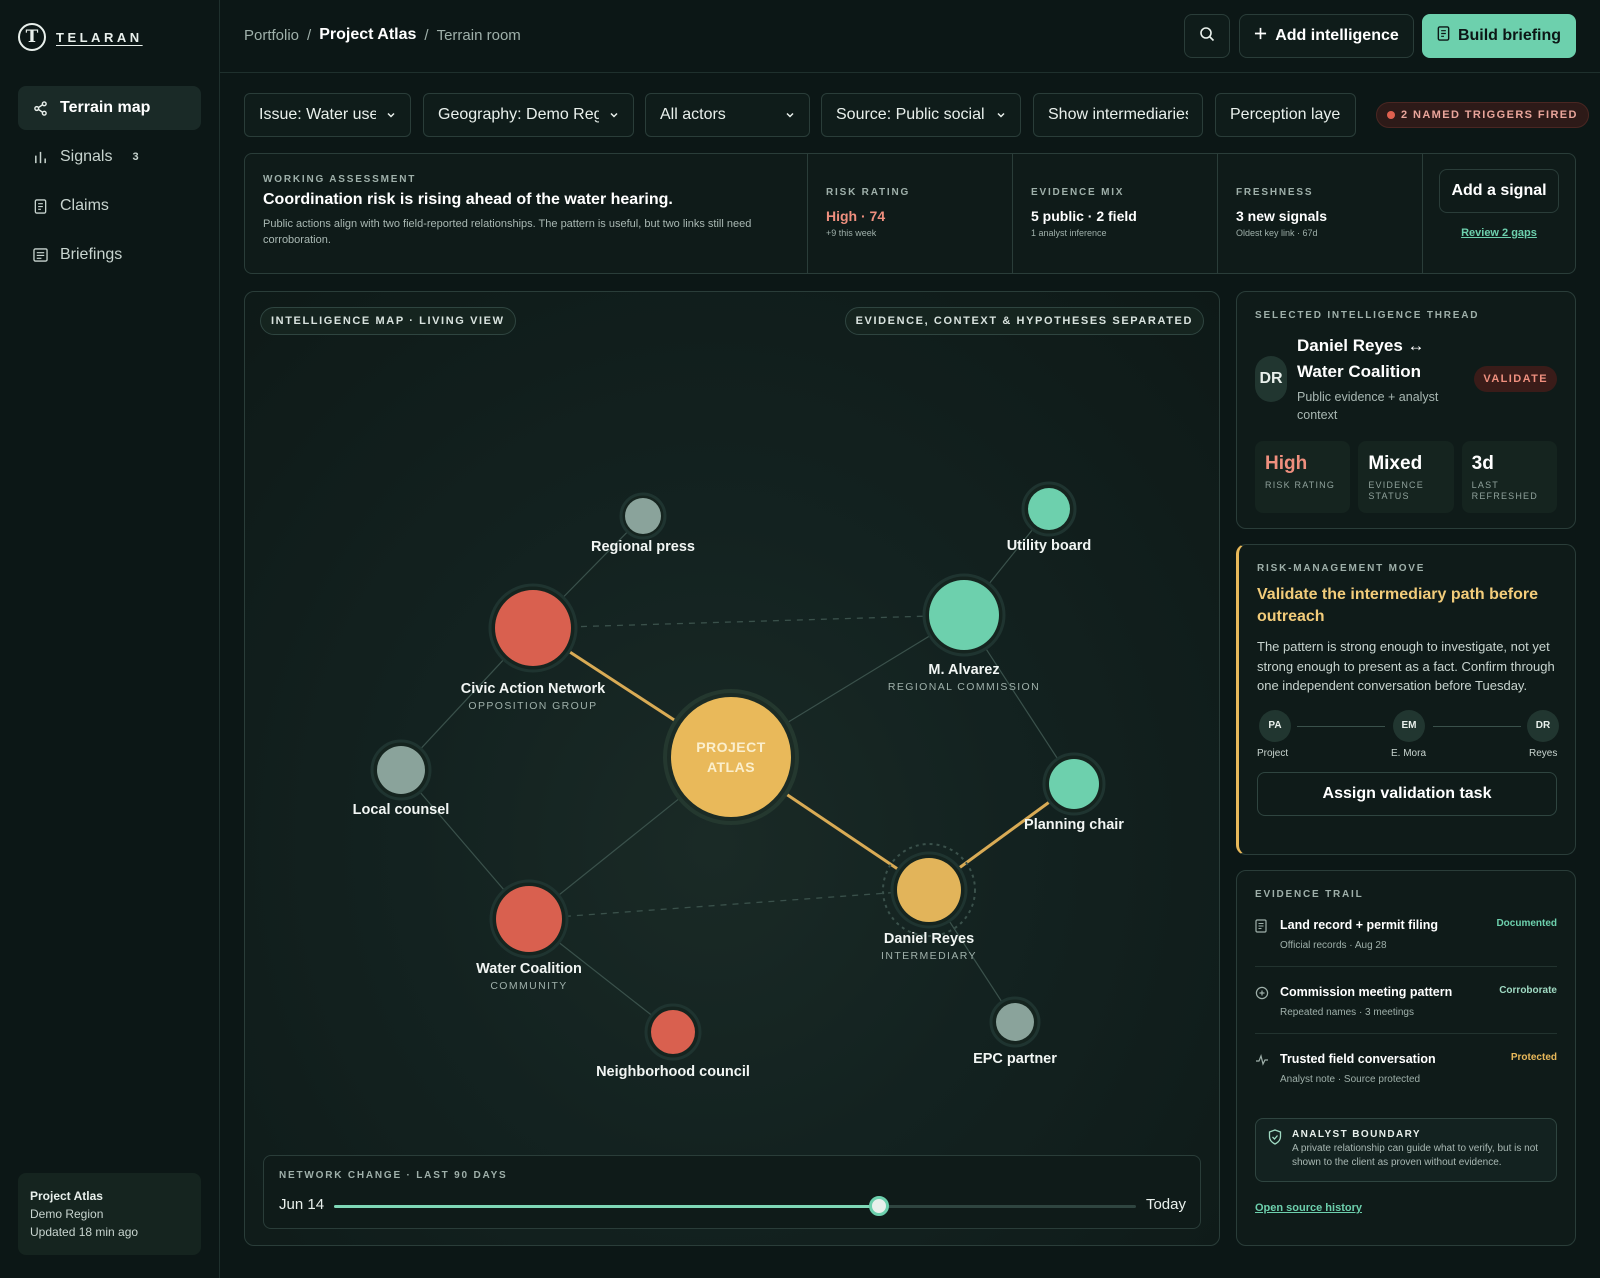 The height and width of the screenshot is (1278, 1600). What do you see at coordinates (1543, 753) in the screenshot?
I see `path-label: Reyes` at bounding box center [1543, 753].